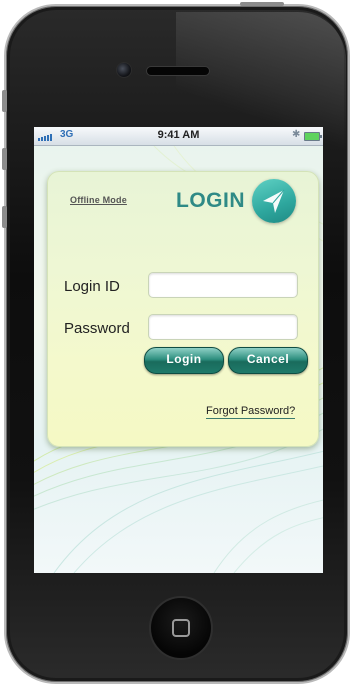 The width and height of the screenshot is (354, 688). I want to click on login-id-input, so click(223, 285).